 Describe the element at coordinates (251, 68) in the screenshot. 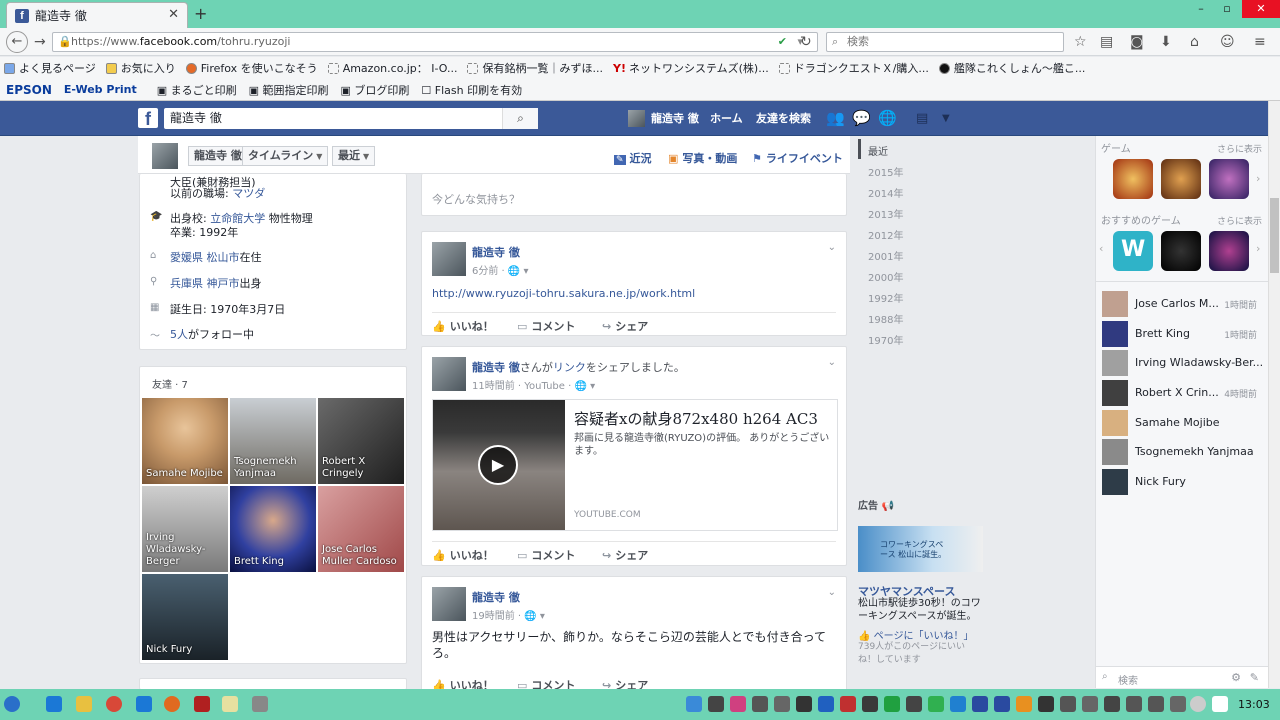

I see `bookmark-item: Firefox を使いこなそう` at that location.